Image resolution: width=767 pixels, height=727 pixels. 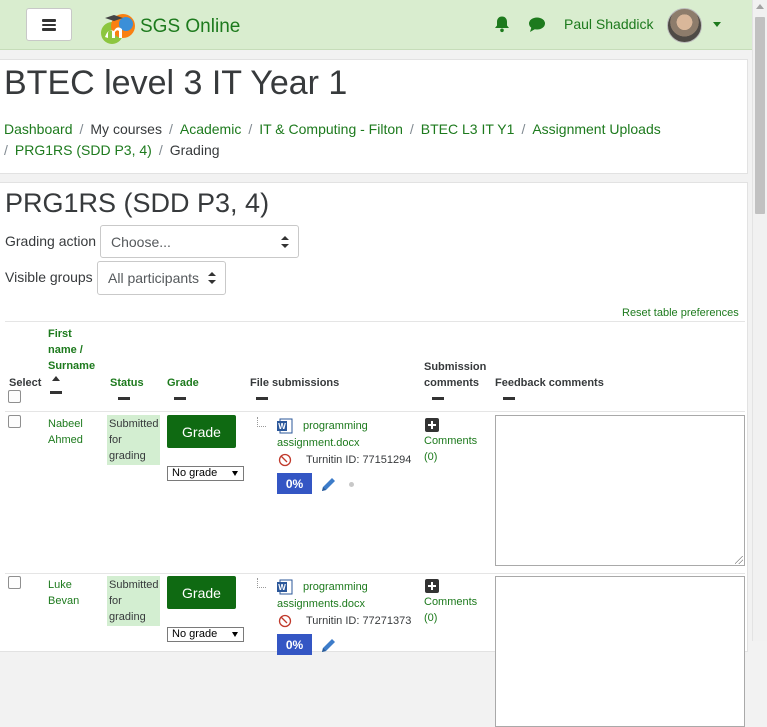 What do you see at coordinates (537, 24) in the screenshot?
I see `chat-icon` at bounding box center [537, 24].